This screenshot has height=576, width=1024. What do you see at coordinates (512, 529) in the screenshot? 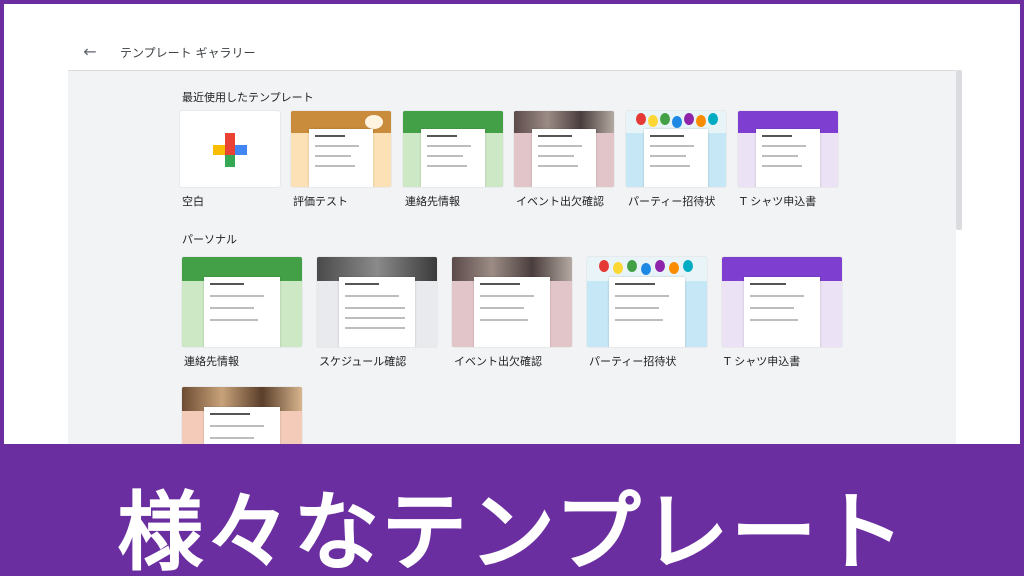
I see `banner-text: 様々なテンプレート` at bounding box center [512, 529].